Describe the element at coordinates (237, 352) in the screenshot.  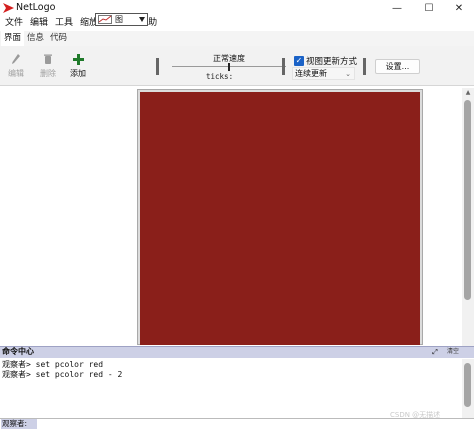
I see `command-center-header` at that location.